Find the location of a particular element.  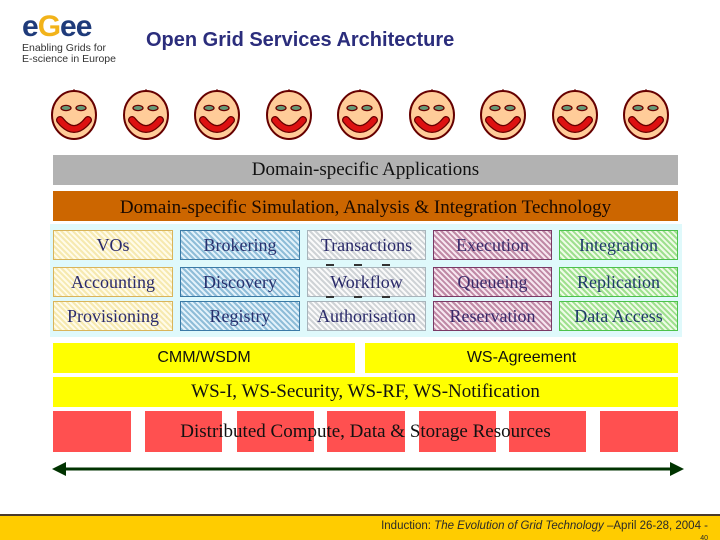

service-brokering: Brokering is located at coordinates (240, 245).